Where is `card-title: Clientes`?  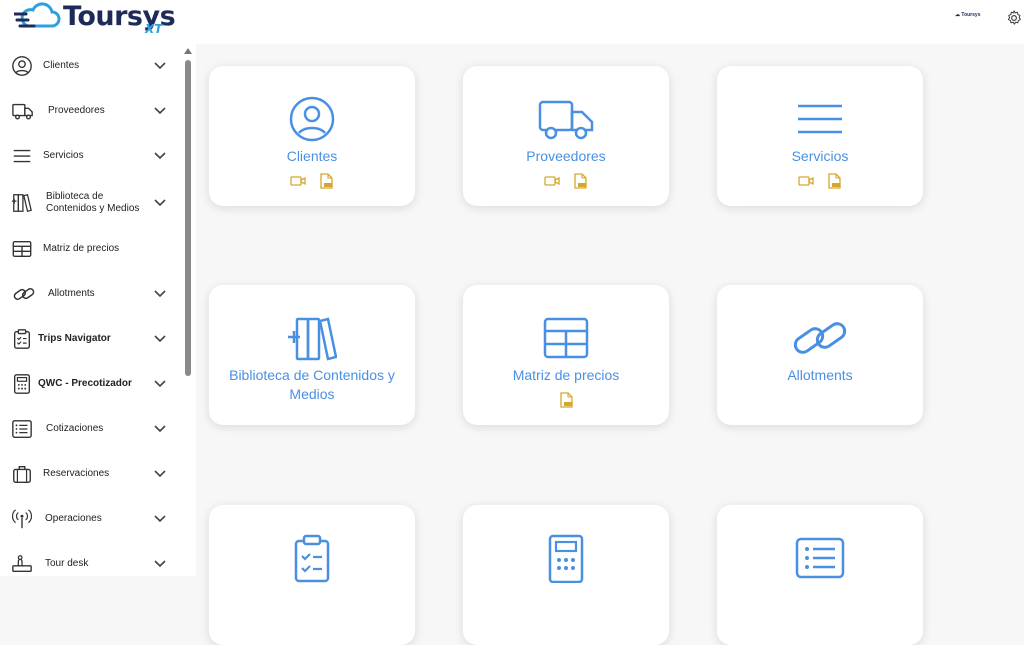 card-title: Clientes is located at coordinates (312, 156).